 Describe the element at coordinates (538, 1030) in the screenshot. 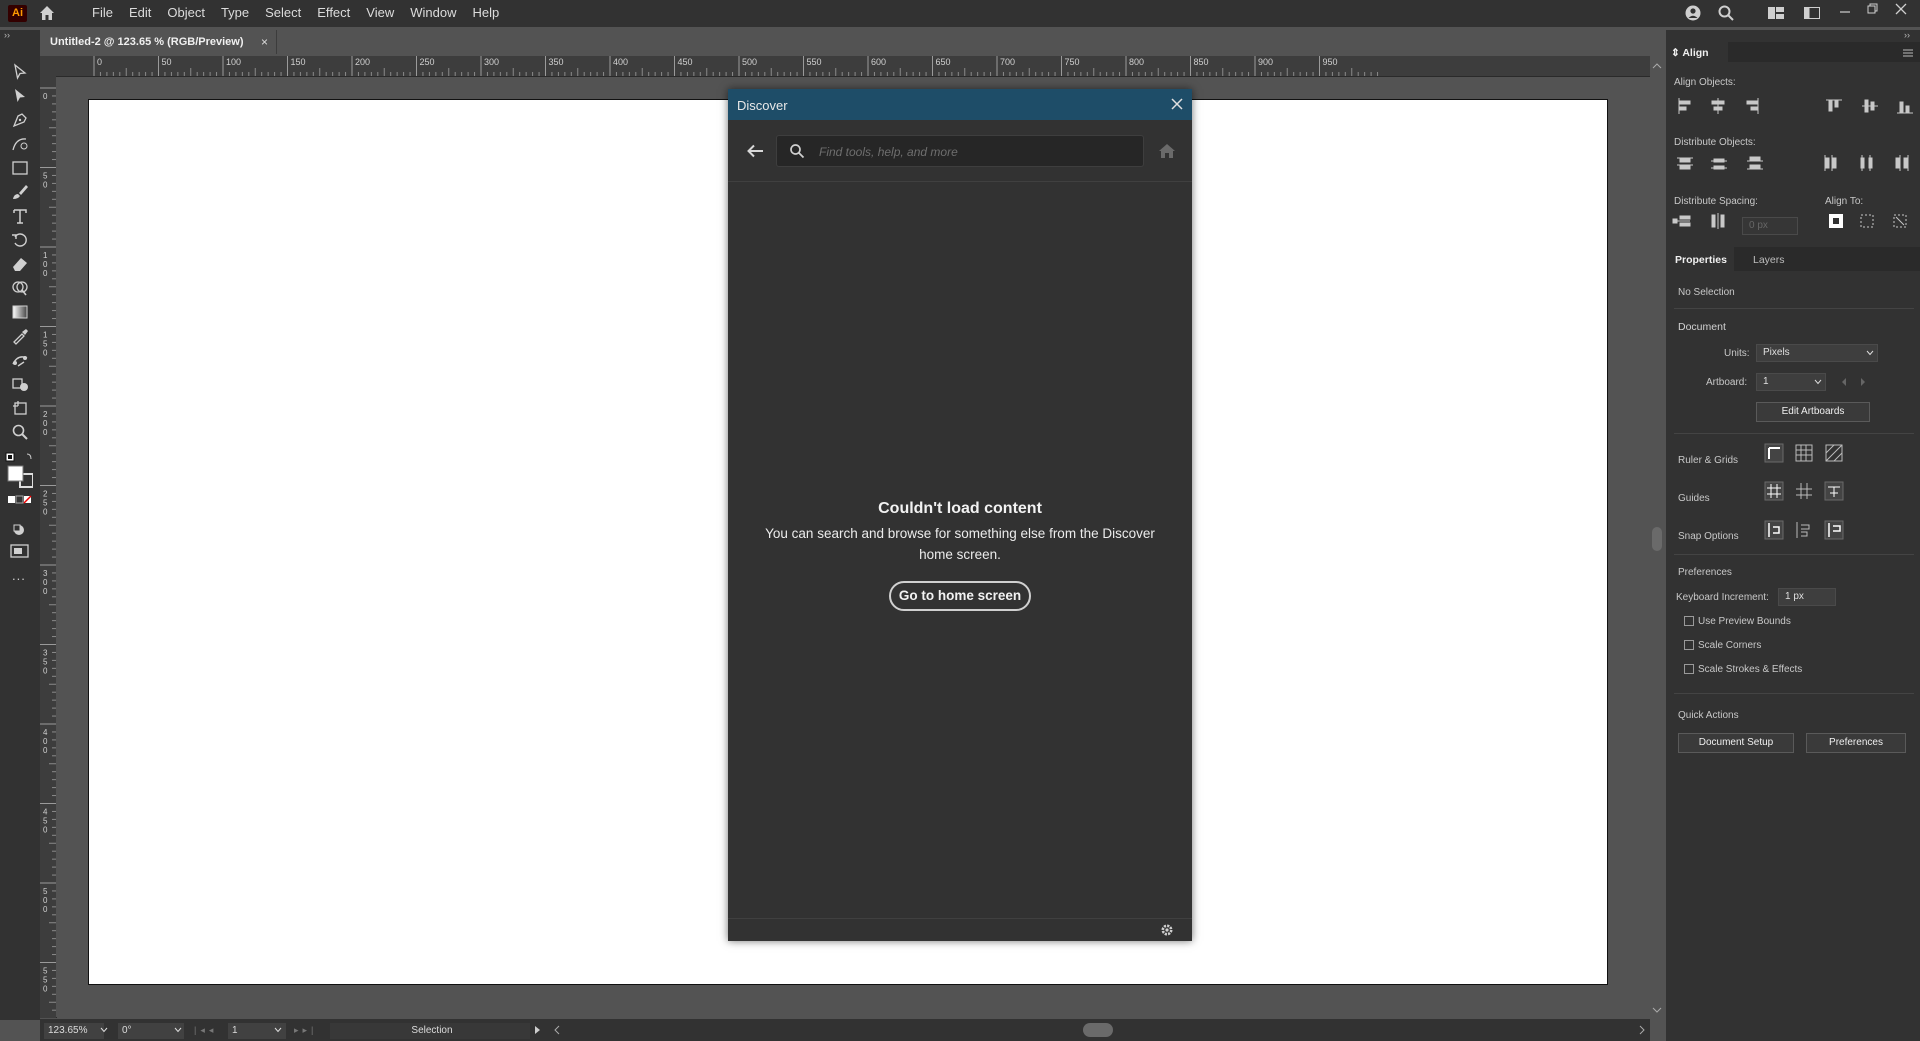

I see `status-menu-arrow-icon` at that location.